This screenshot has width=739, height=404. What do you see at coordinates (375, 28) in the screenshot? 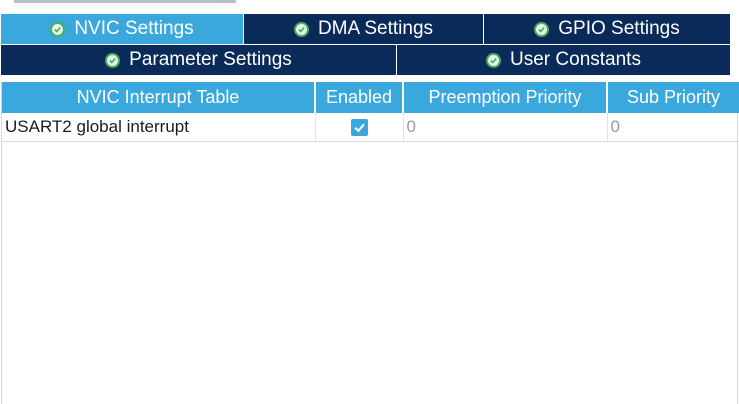
I see `tab-label: DMA Settings` at bounding box center [375, 28].